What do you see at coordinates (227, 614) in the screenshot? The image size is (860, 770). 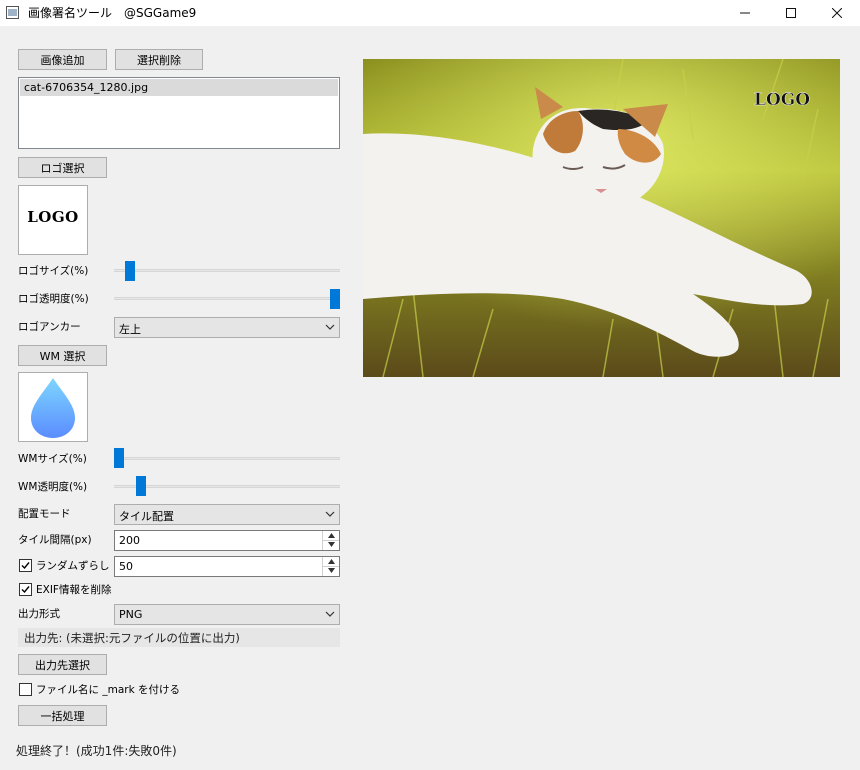 I see `output-format-select: PNG` at bounding box center [227, 614].